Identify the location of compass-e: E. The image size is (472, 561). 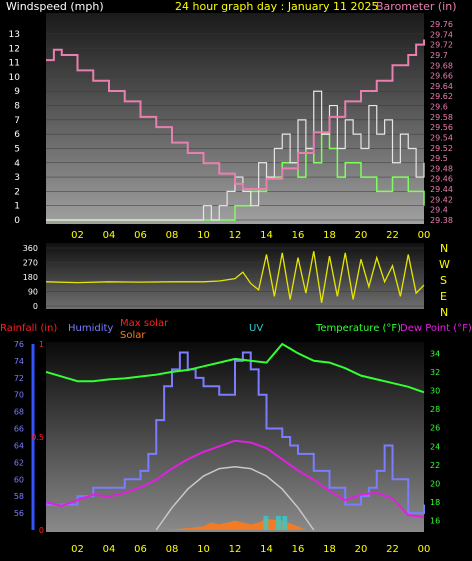
(443, 296).